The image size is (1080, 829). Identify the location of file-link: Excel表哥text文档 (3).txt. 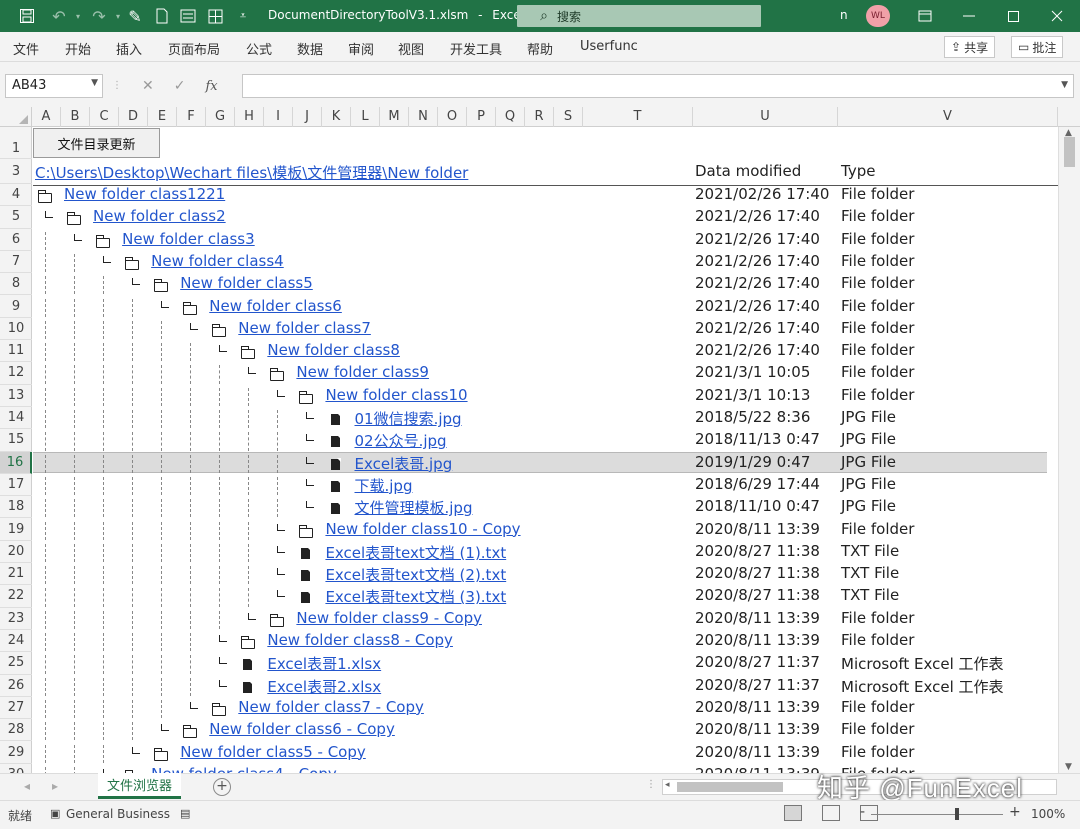
(415, 596).